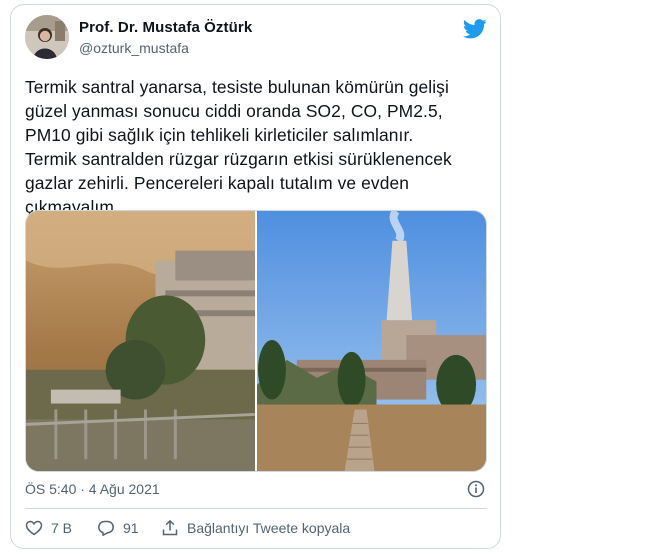 Image resolution: width=670 pixels, height=552 pixels. I want to click on copy-link-button: Bağlantıyı Tweete kopyala, so click(255, 528).